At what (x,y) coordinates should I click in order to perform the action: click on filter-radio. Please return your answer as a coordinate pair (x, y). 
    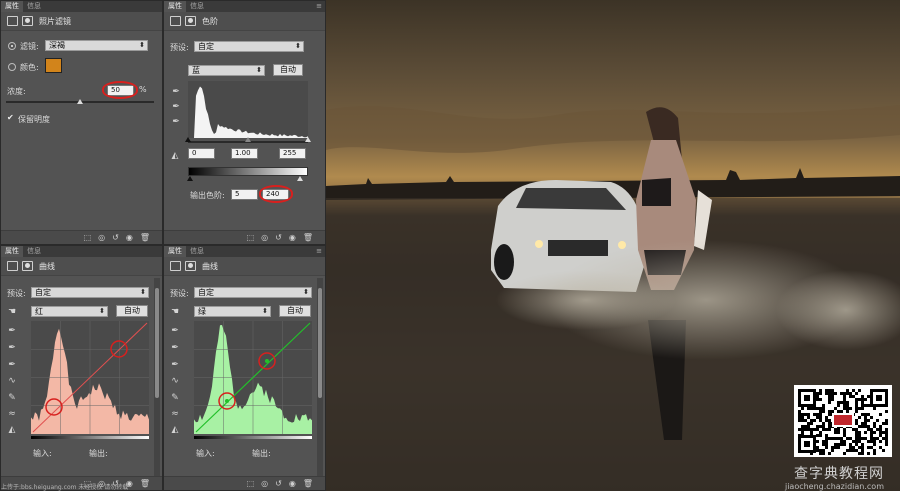
    Looking at the image, I should click on (12, 46).